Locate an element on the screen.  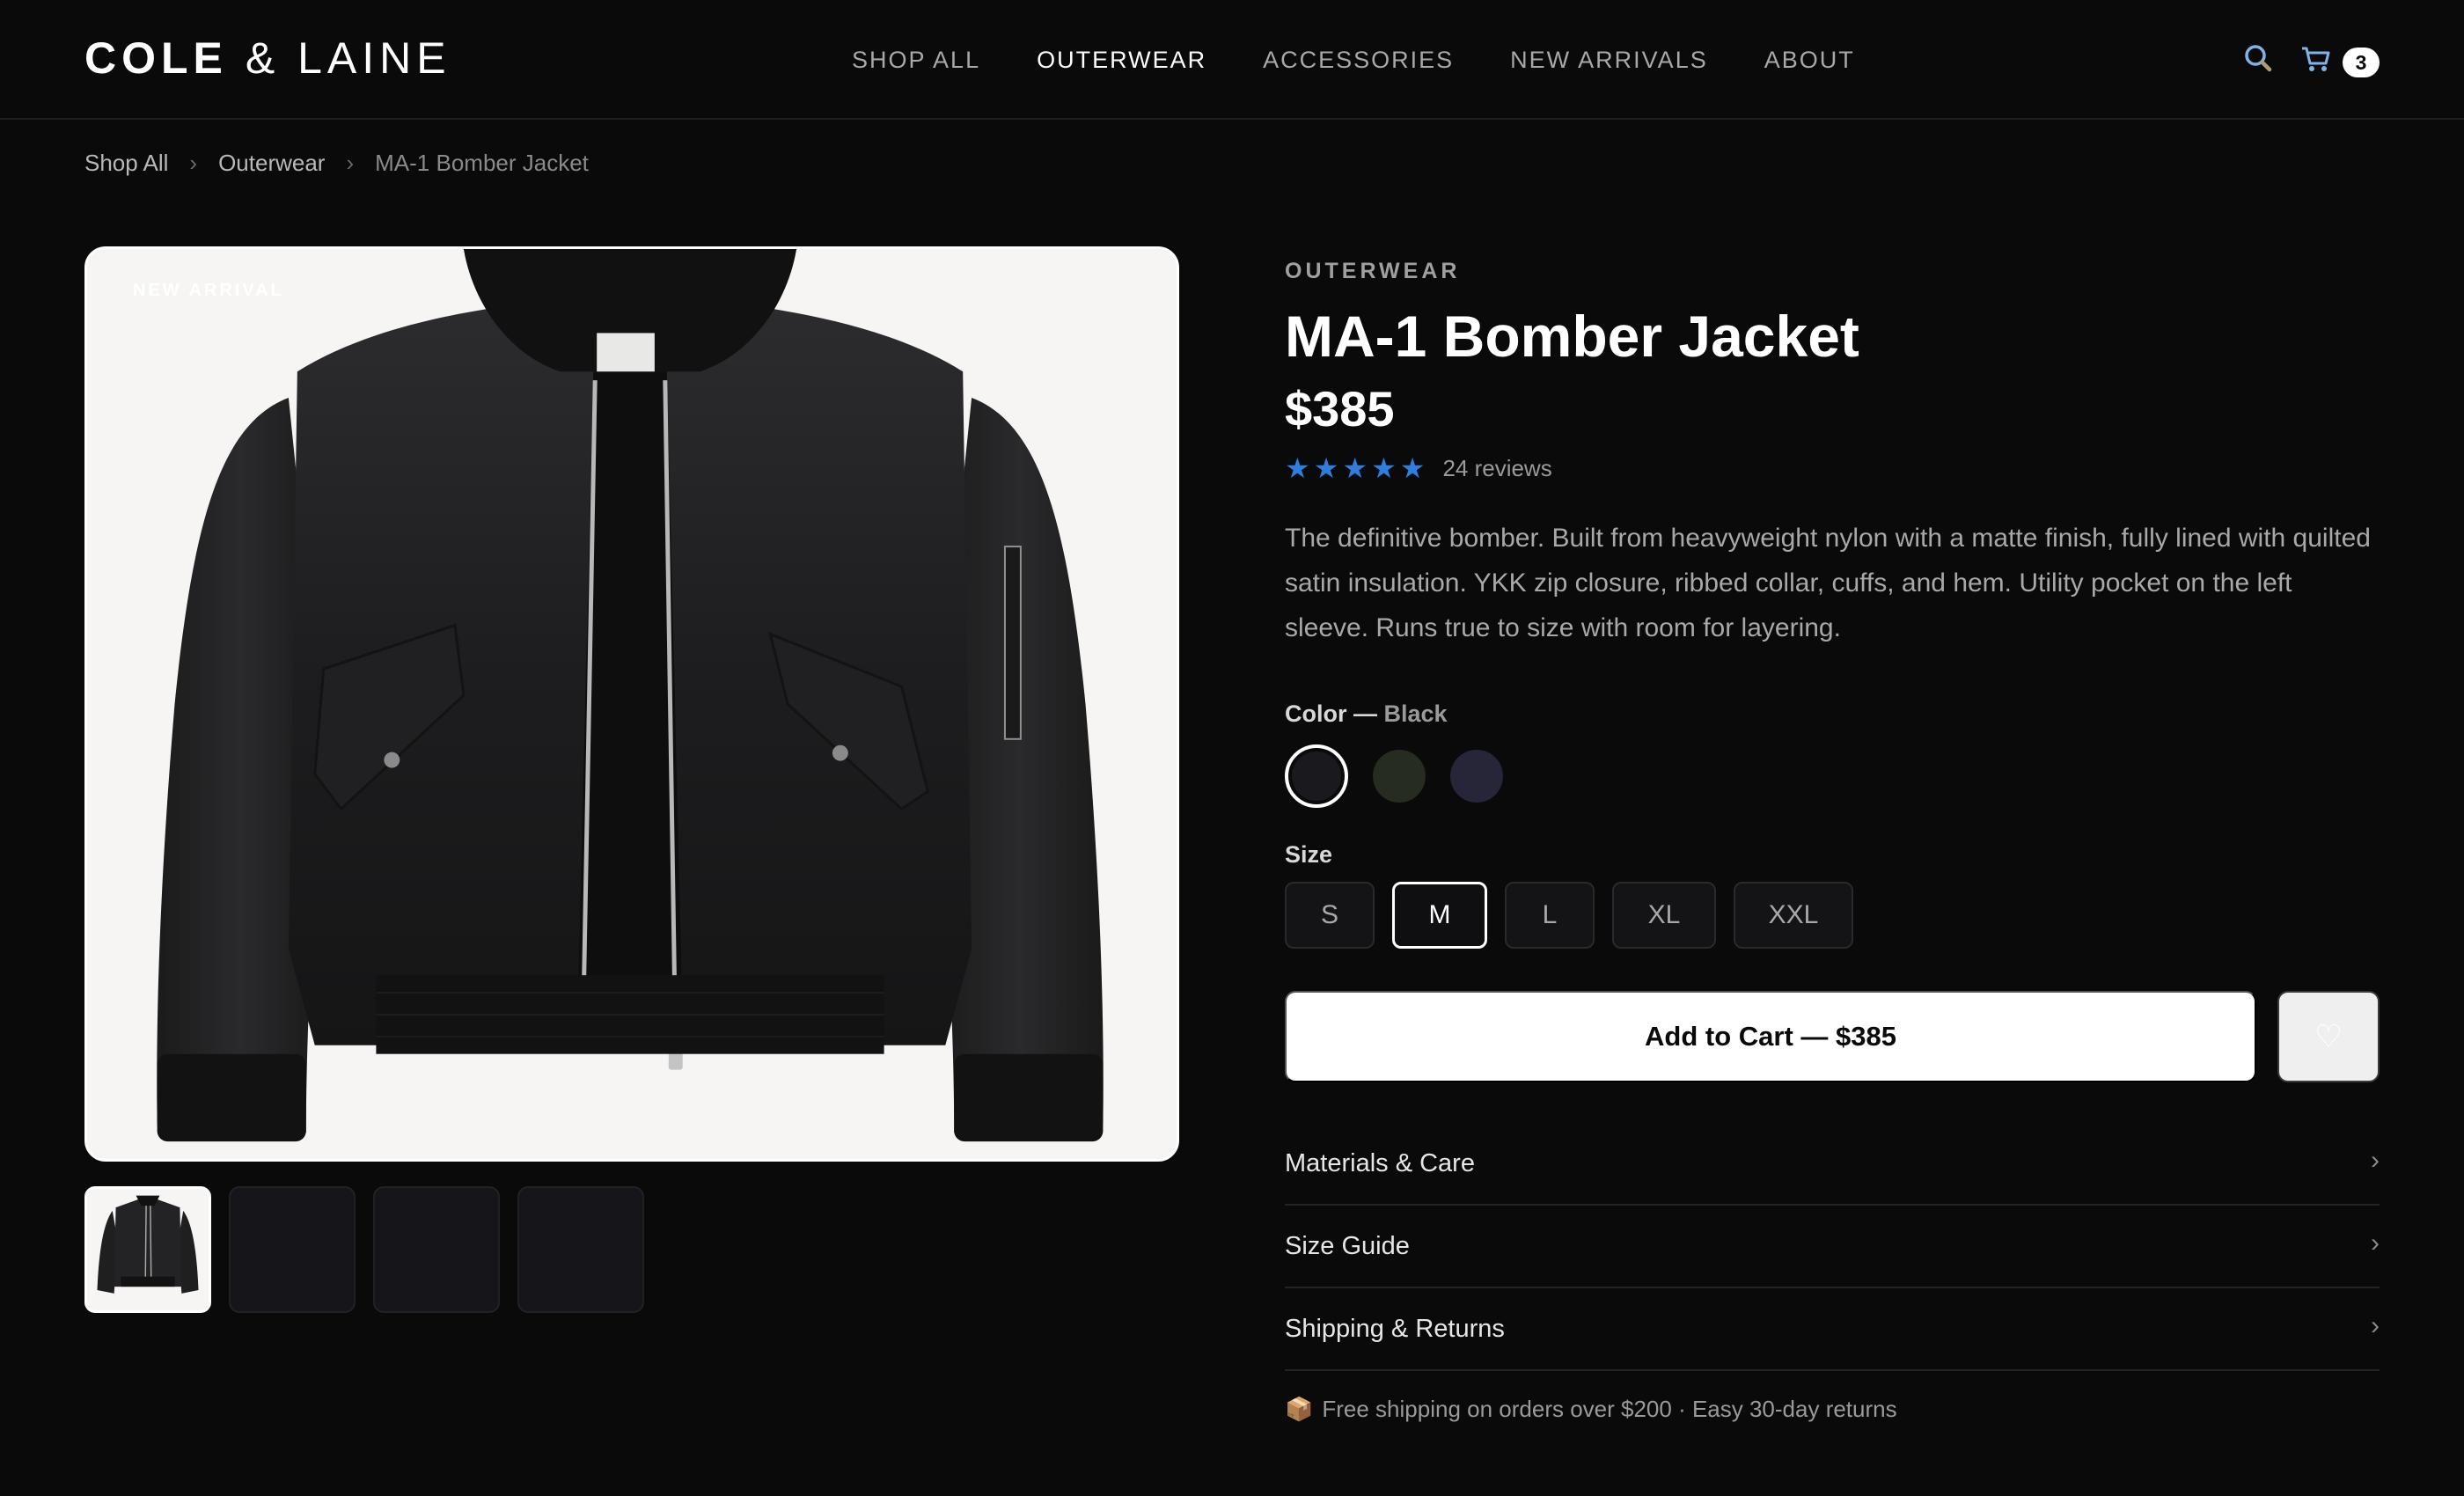
color-selected-value: Black is located at coordinates (1416, 714).